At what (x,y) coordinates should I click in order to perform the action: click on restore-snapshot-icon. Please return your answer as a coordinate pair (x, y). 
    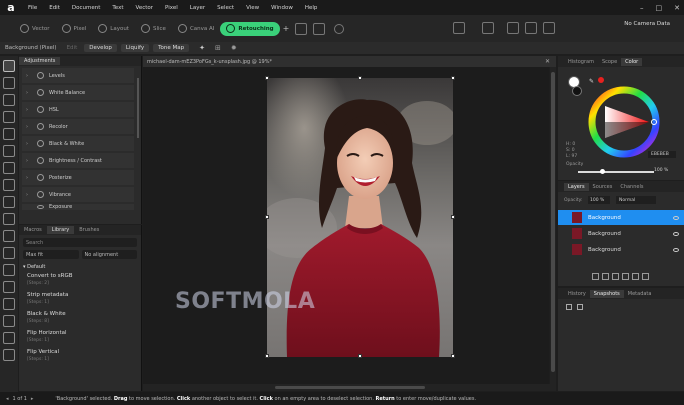
    Looking at the image, I should click on (580, 307).